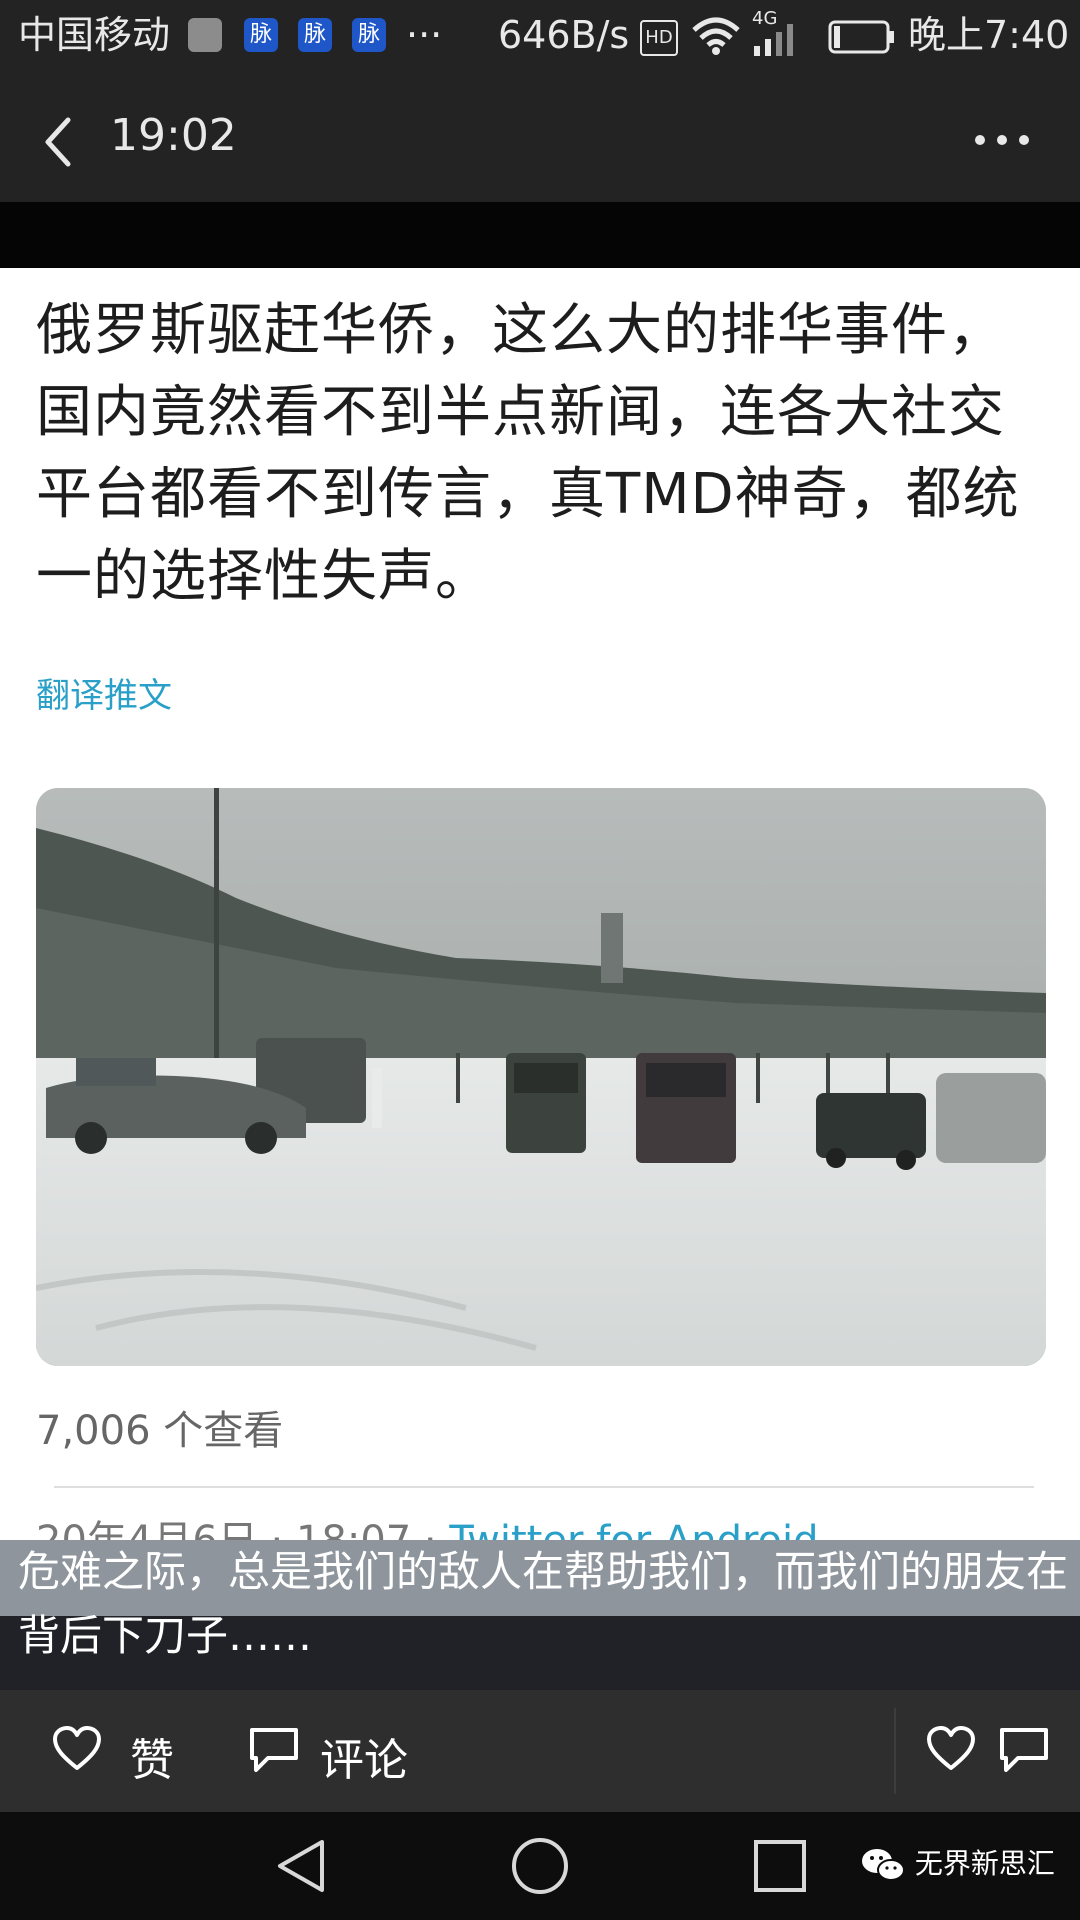  Describe the element at coordinates (1002, 140) in the screenshot. I see `more-options-icon` at that location.